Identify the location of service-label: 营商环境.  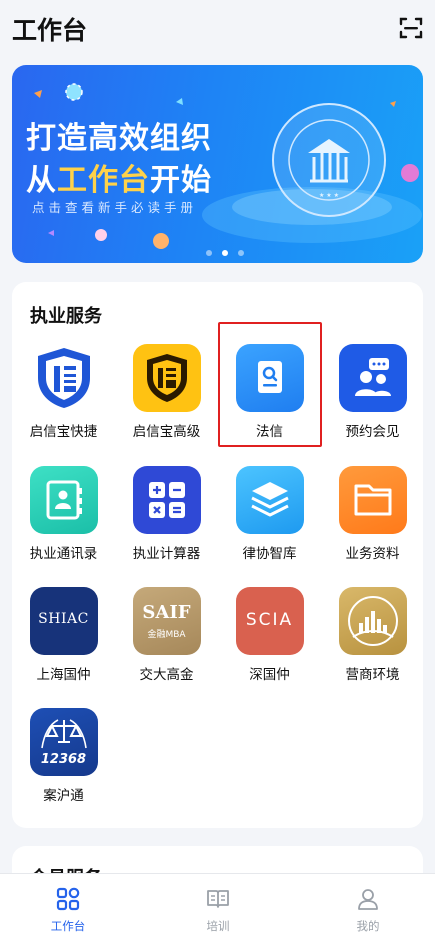
(372, 675).